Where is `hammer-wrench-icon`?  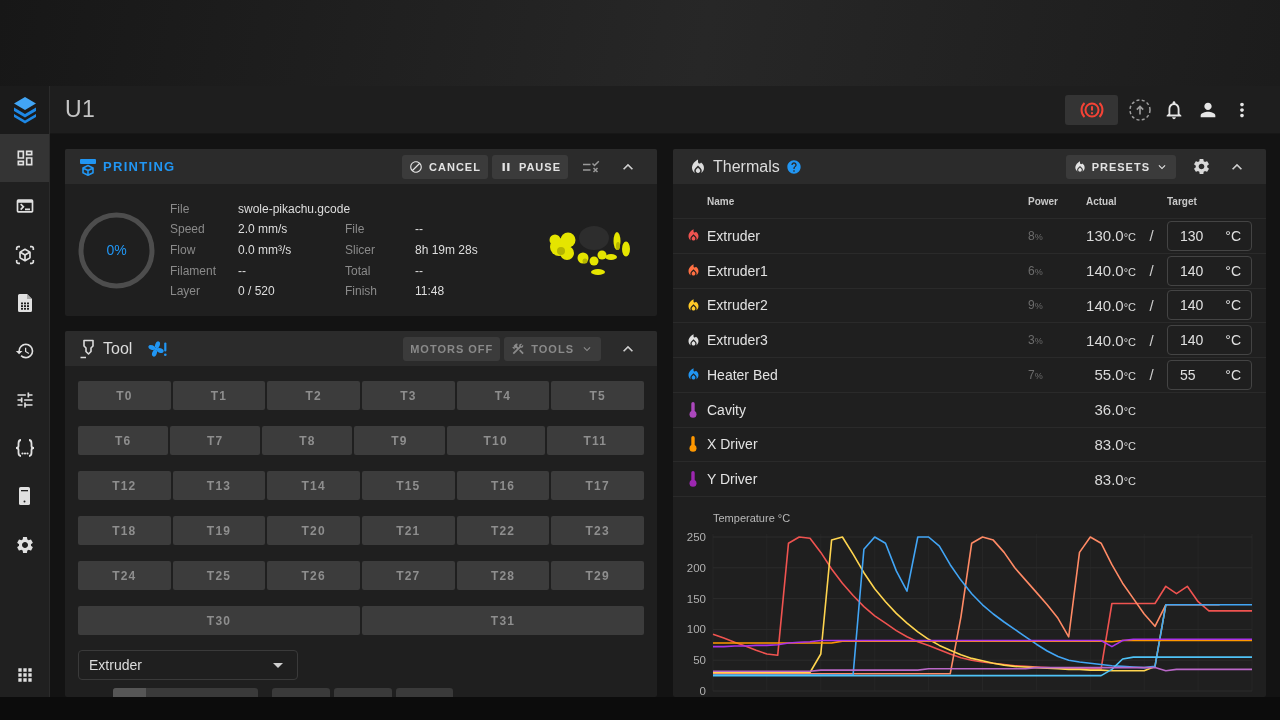
hammer-wrench-icon is located at coordinates (518, 348).